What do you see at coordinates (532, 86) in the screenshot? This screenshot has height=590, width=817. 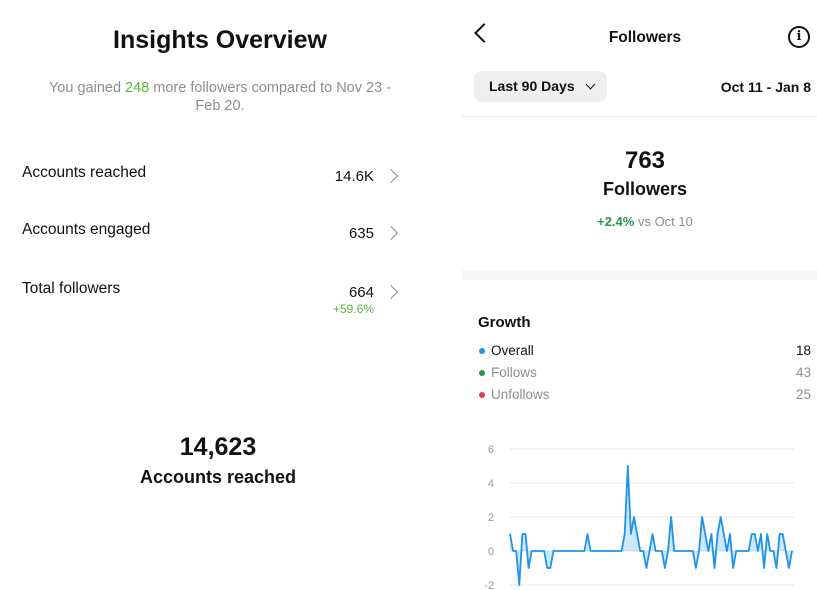 I see `date-range-dropdown-label: Last 90 Days` at bounding box center [532, 86].